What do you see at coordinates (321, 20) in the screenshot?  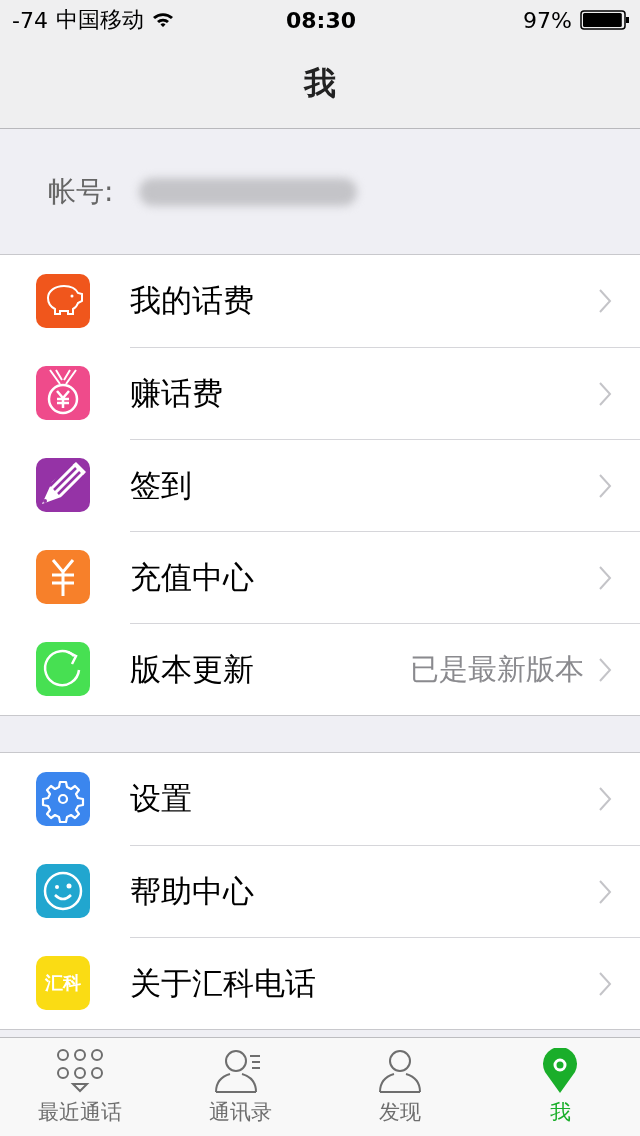 I see `clock-time: 08:30` at bounding box center [321, 20].